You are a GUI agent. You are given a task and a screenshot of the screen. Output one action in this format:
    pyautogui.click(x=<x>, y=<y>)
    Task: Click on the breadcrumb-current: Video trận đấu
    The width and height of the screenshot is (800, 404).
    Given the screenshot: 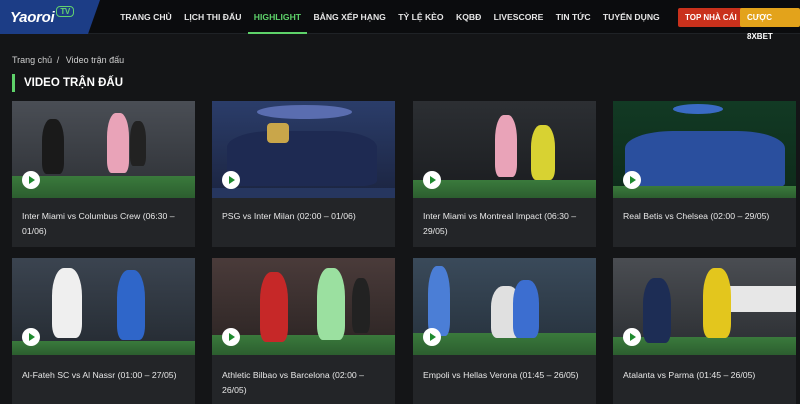 What is the action you would take?
    pyautogui.click(x=95, y=60)
    